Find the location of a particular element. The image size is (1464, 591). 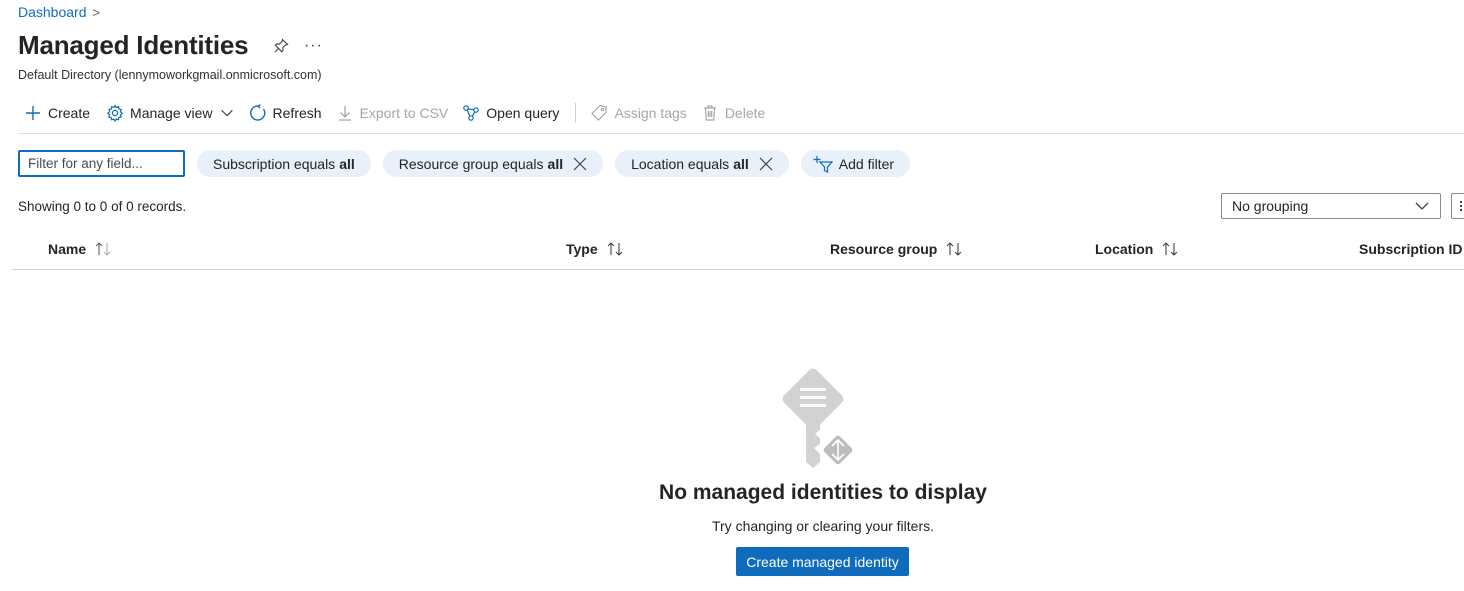

list-view-button is located at coordinates (1457, 206).